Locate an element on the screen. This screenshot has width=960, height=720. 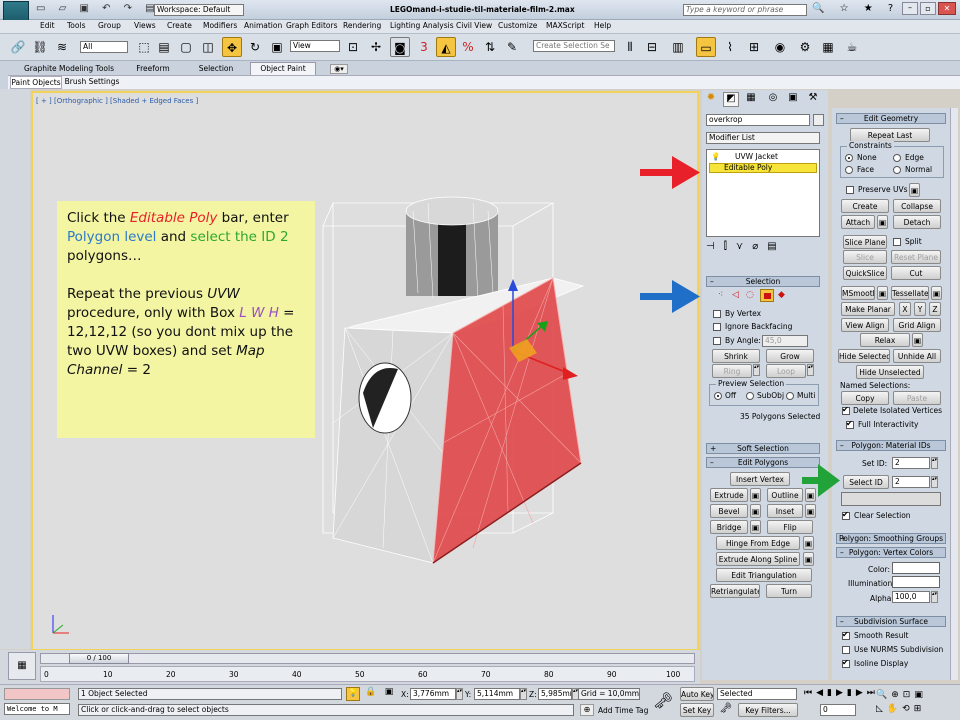
hide-unselected-button: Hide Unselected is located at coordinates (890, 372).